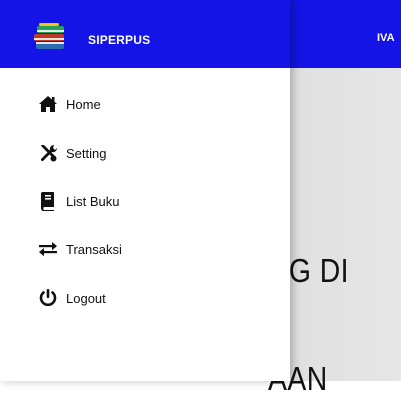 The image size is (401, 398). What do you see at coordinates (145, 201) in the screenshot?
I see `menu-item-list-buku: List Buku` at bounding box center [145, 201].